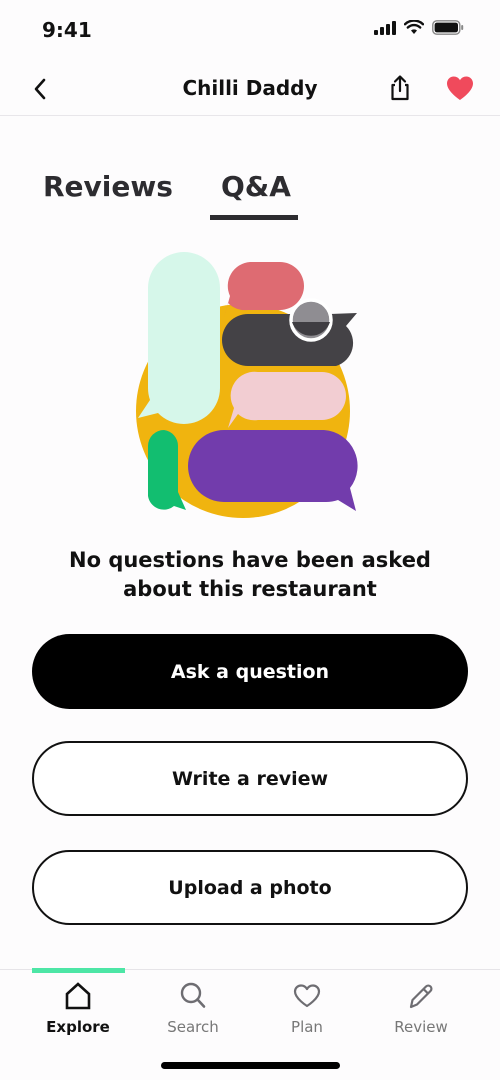  I want to click on write-review-label: Write a review, so click(250, 778).